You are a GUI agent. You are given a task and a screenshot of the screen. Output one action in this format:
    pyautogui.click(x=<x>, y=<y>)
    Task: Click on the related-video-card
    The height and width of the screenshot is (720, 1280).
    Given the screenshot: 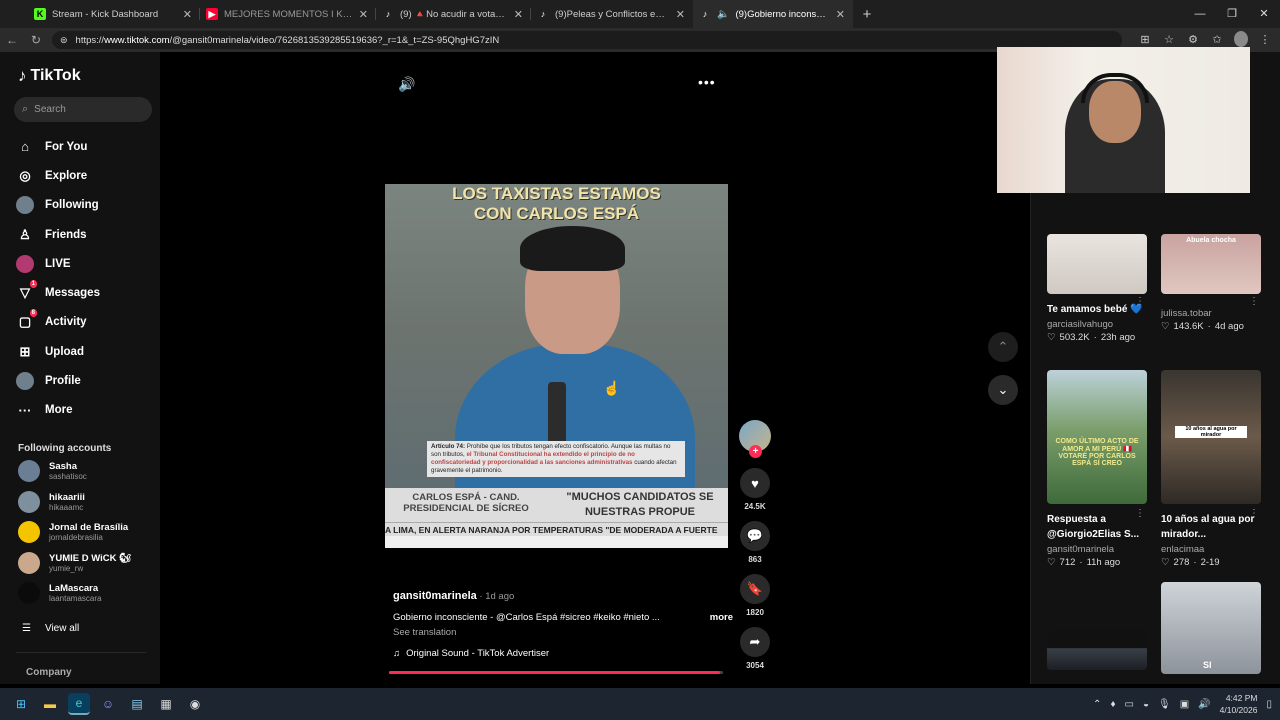 What is the action you would take?
    pyautogui.click(x=1099, y=626)
    